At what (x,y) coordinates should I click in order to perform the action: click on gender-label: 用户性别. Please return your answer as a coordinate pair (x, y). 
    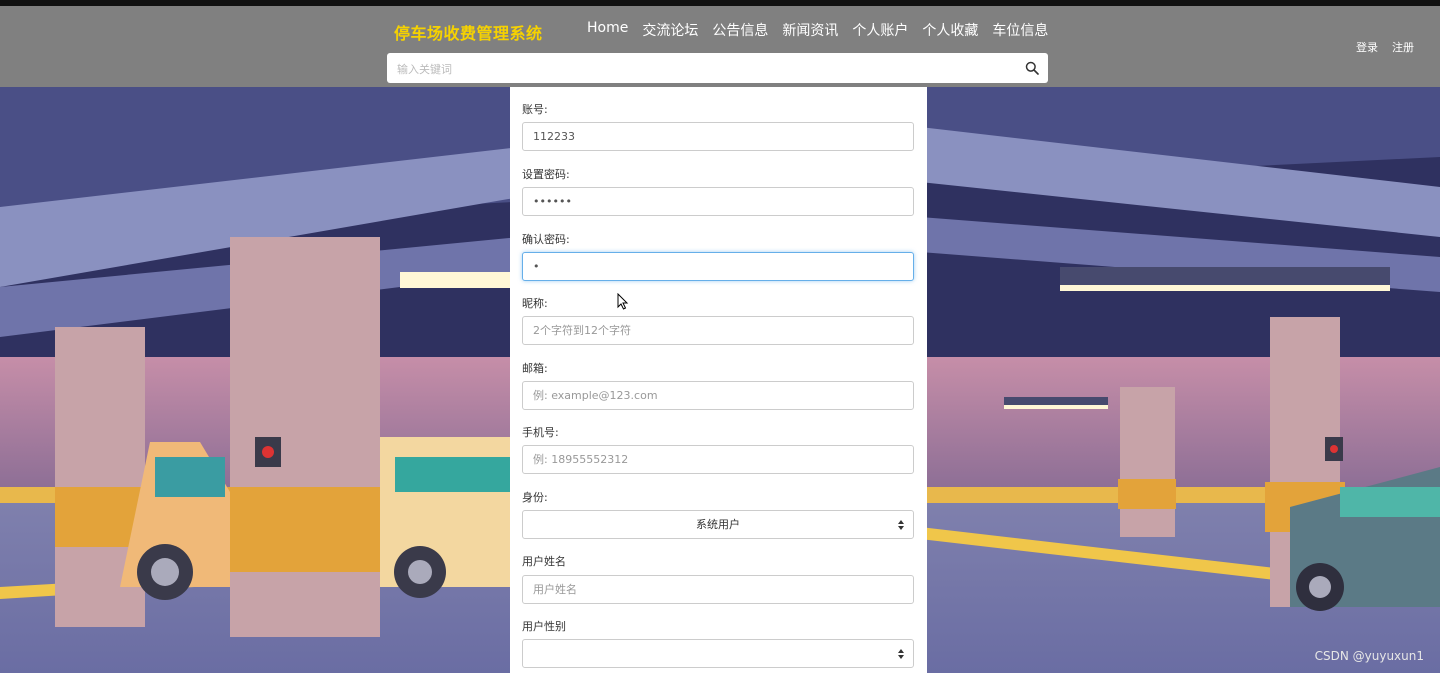
    Looking at the image, I should click on (544, 626).